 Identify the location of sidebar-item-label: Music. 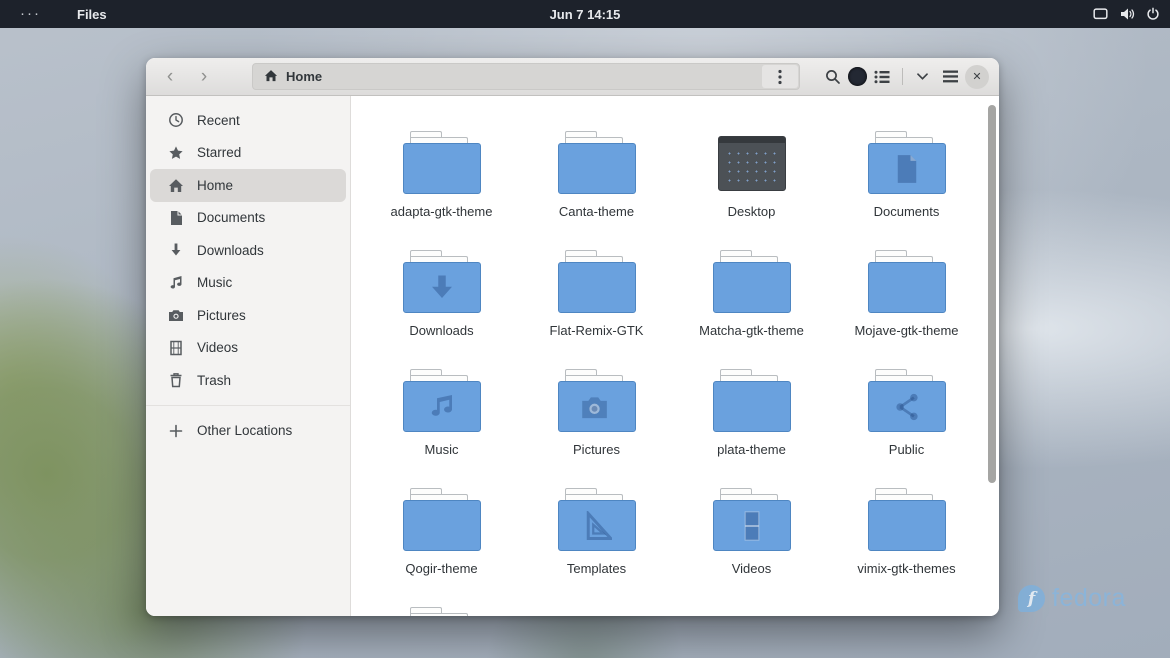
(215, 283).